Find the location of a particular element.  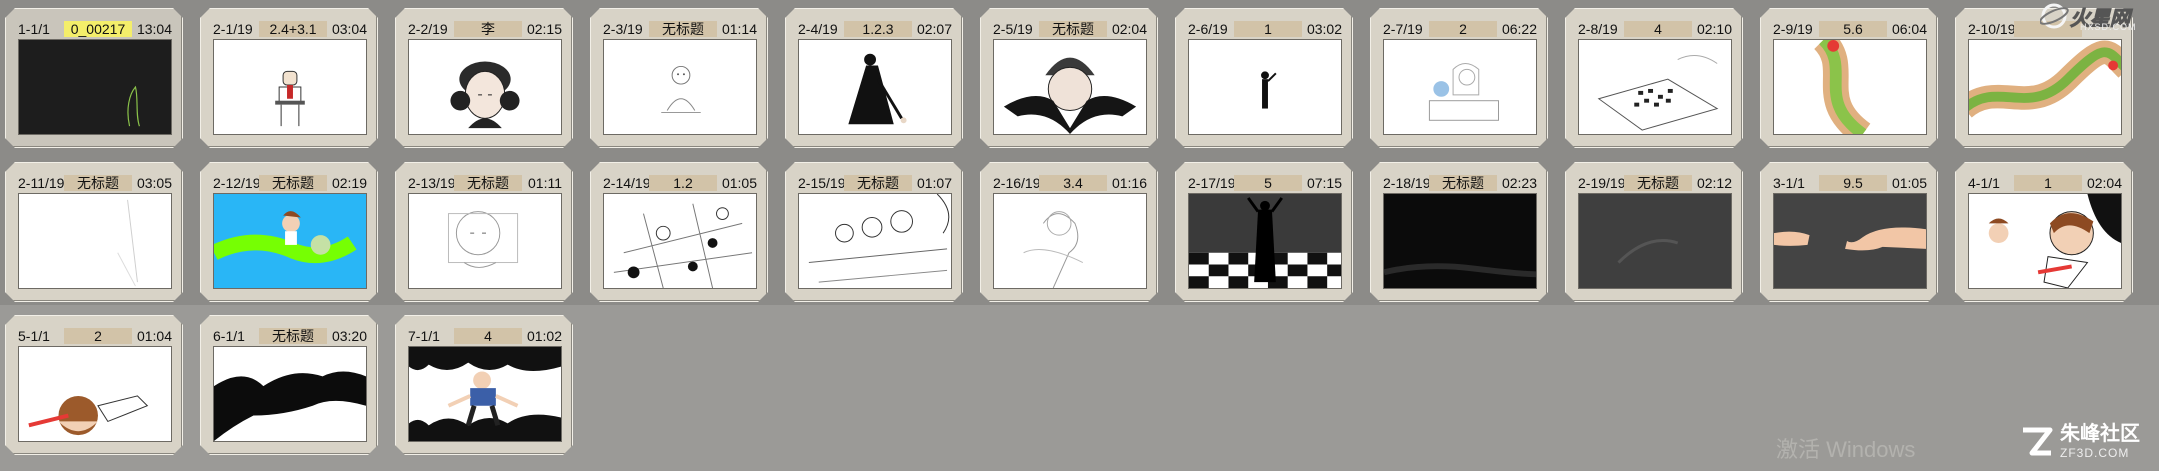

zf3d-logo: 朱峰社区 ZF3D.COM is located at coordinates (2080, 441).